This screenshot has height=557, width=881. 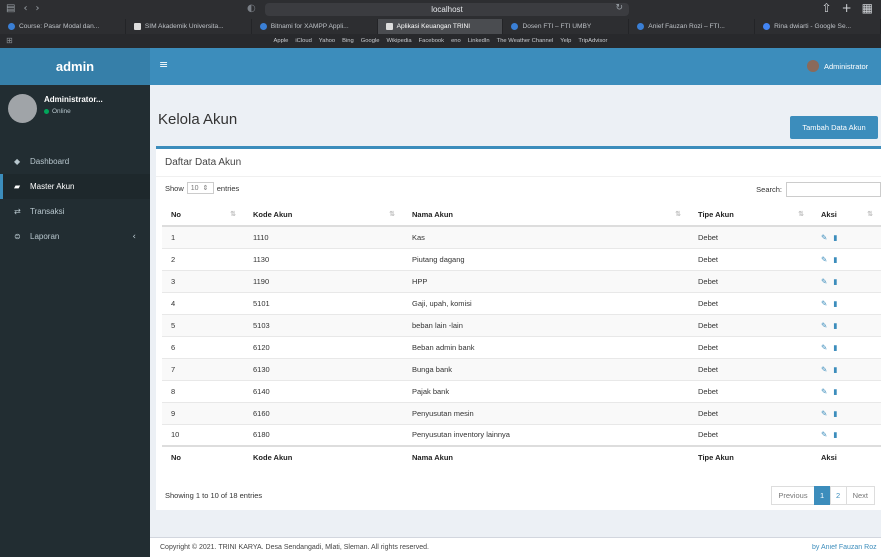 What do you see at coordinates (767, 26) in the screenshot?
I see `google-icon` at bounding box center [767, 26].